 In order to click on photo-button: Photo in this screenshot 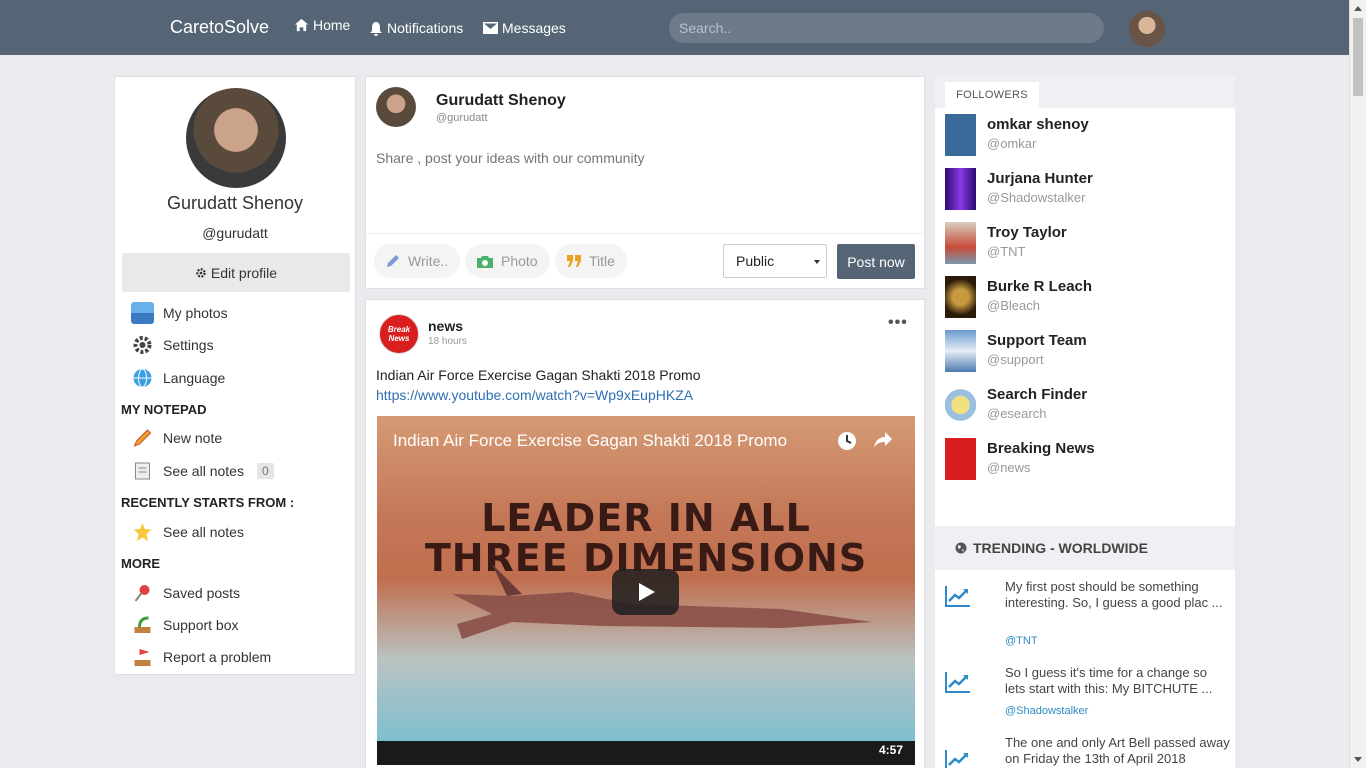, I will do `click(507, 261)`.